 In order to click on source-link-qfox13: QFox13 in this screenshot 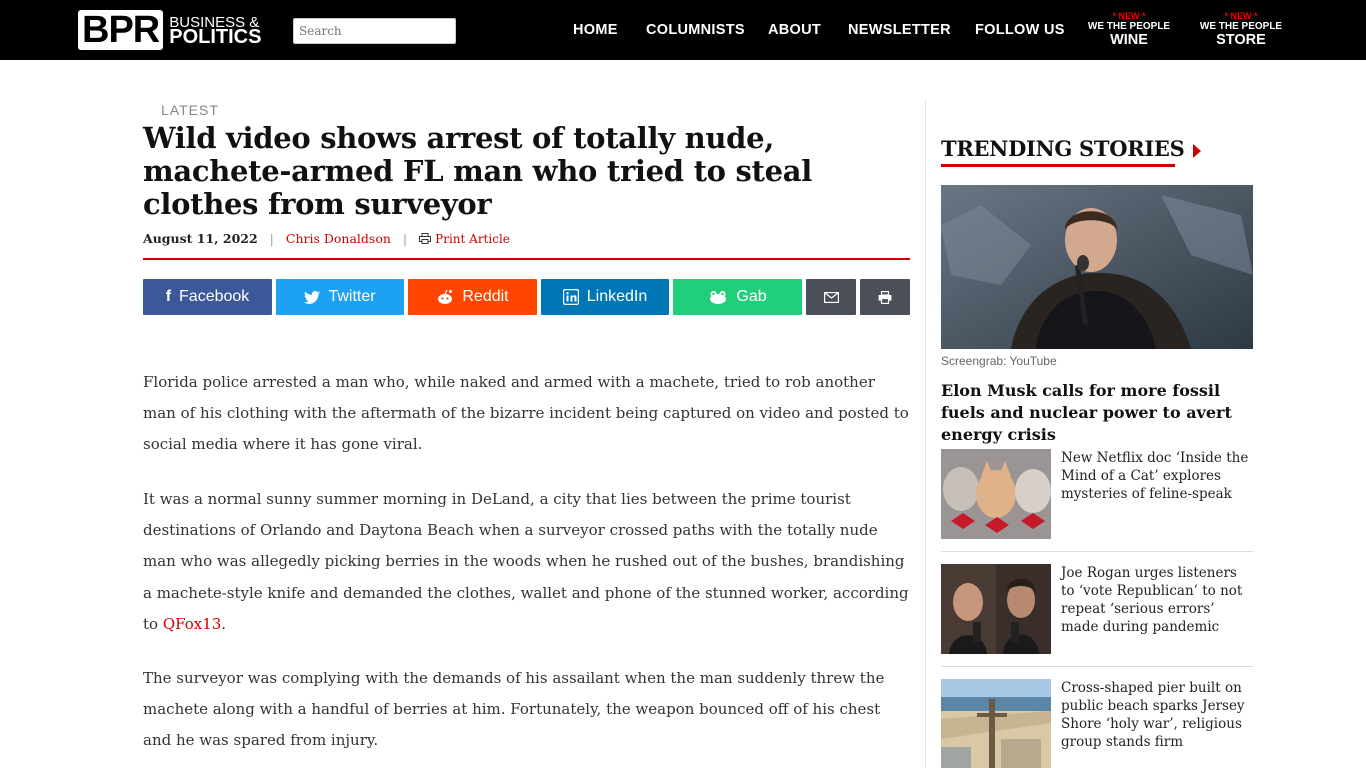, I will do `click(192, 624)`.